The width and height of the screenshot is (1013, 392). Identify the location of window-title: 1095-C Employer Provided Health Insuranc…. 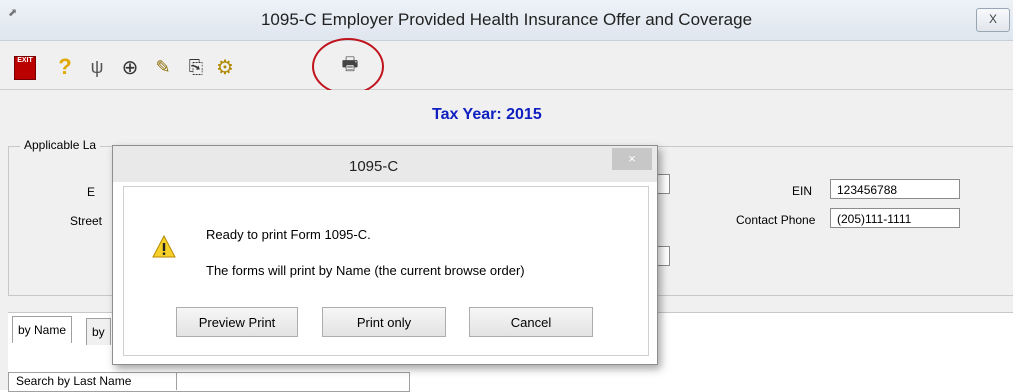
(506, 19).